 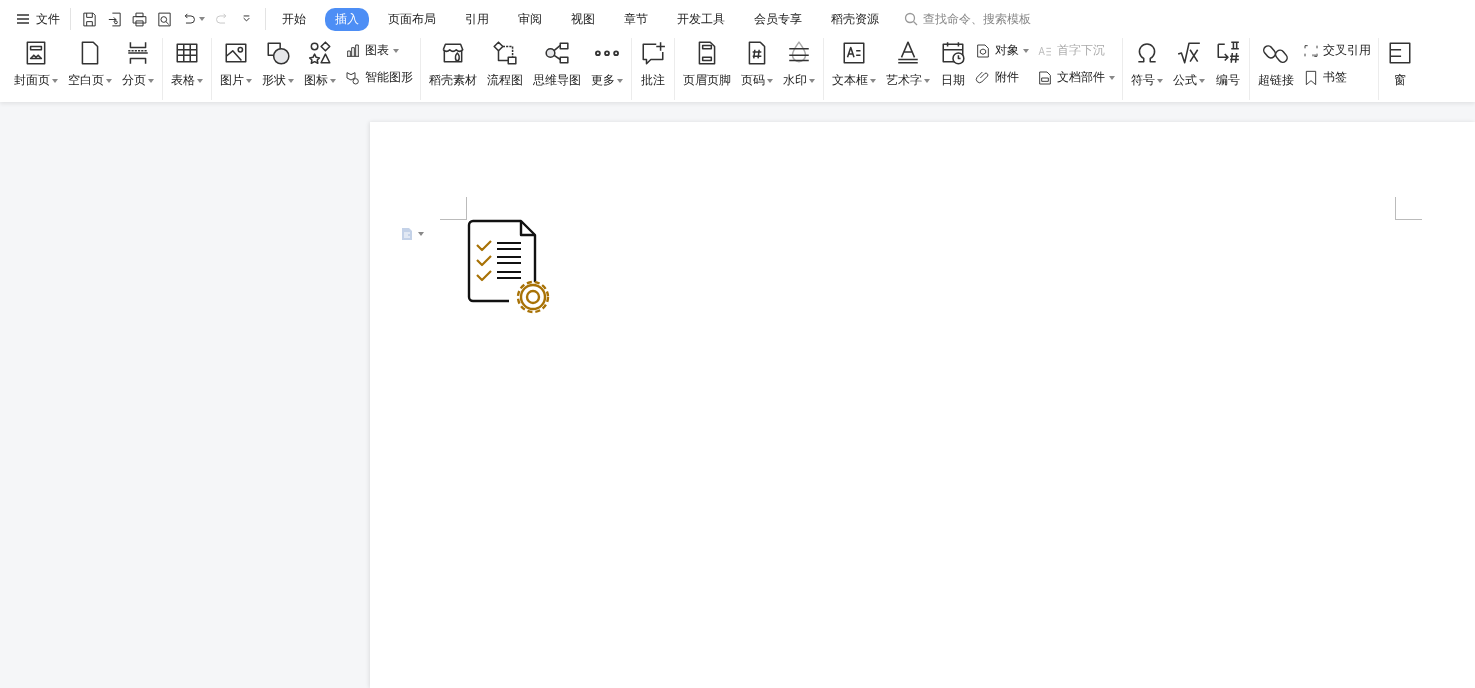 I want to click on ribbon-button: 页眉页脚, so click(x=707, y=63).